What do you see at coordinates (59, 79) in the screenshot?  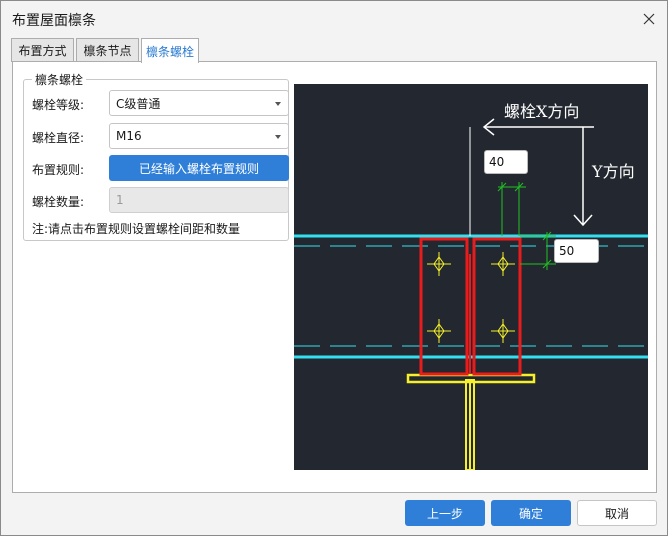 I see `group-title: 檩条螺栓` at bounding box center [59, 79].